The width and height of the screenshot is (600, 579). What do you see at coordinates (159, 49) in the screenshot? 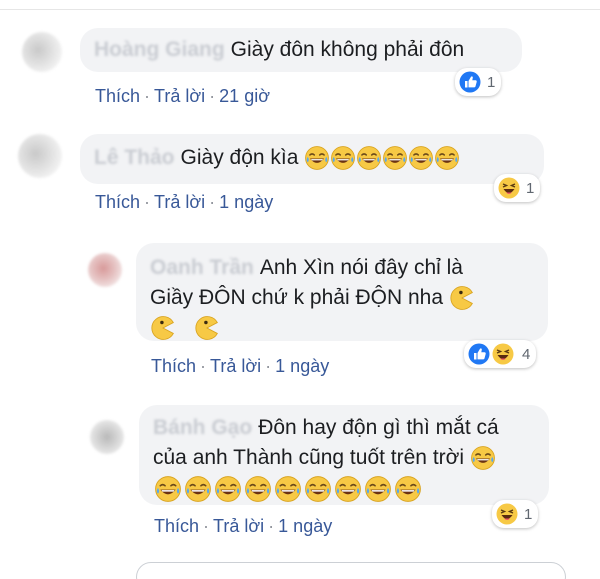
I see `comment-author: Hoàng Giang` at bounding box center [159, 49].